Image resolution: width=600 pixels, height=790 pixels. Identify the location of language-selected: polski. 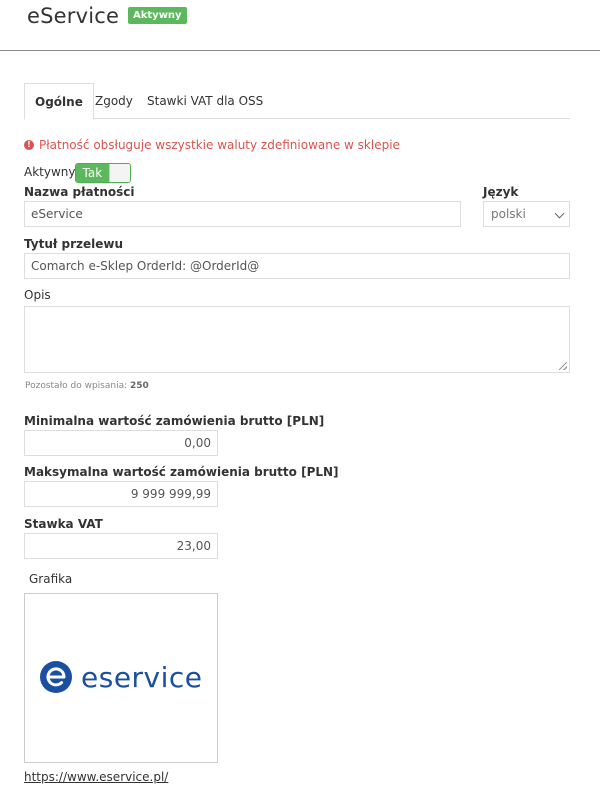
(508, 214).